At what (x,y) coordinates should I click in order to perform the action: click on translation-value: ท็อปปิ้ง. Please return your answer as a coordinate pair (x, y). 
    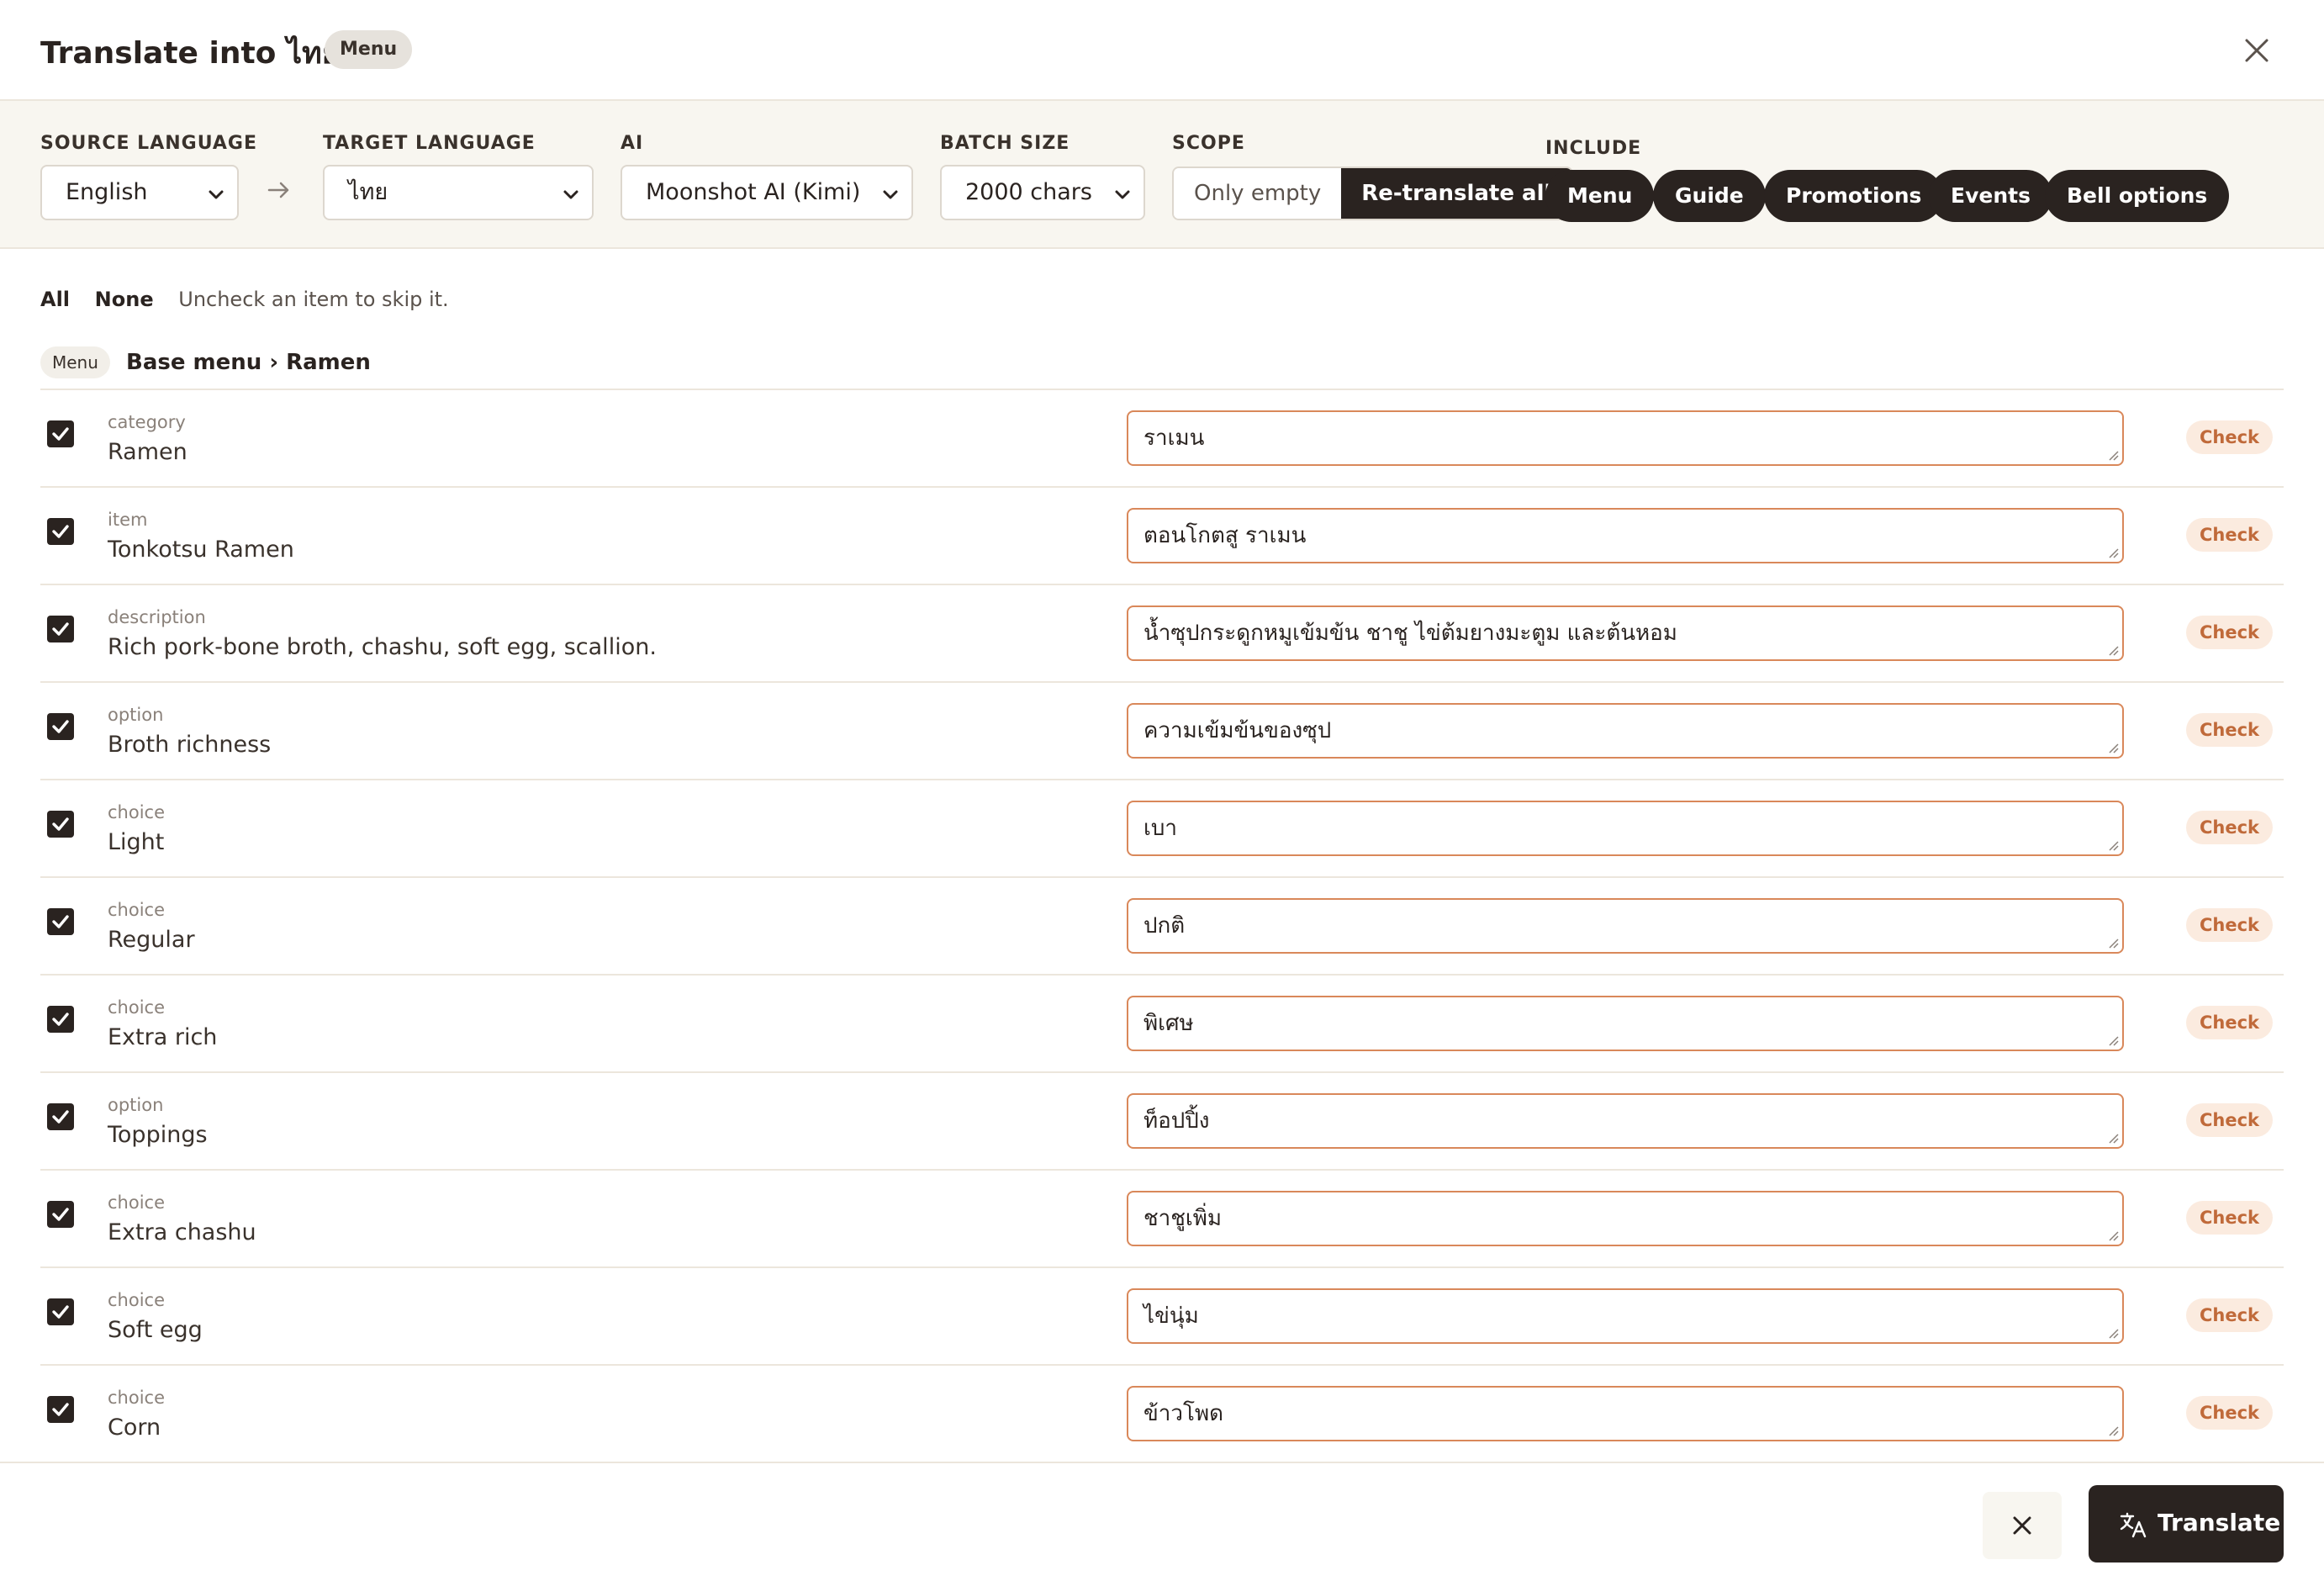
    Looking at the image, I should click on (1177, 1121).